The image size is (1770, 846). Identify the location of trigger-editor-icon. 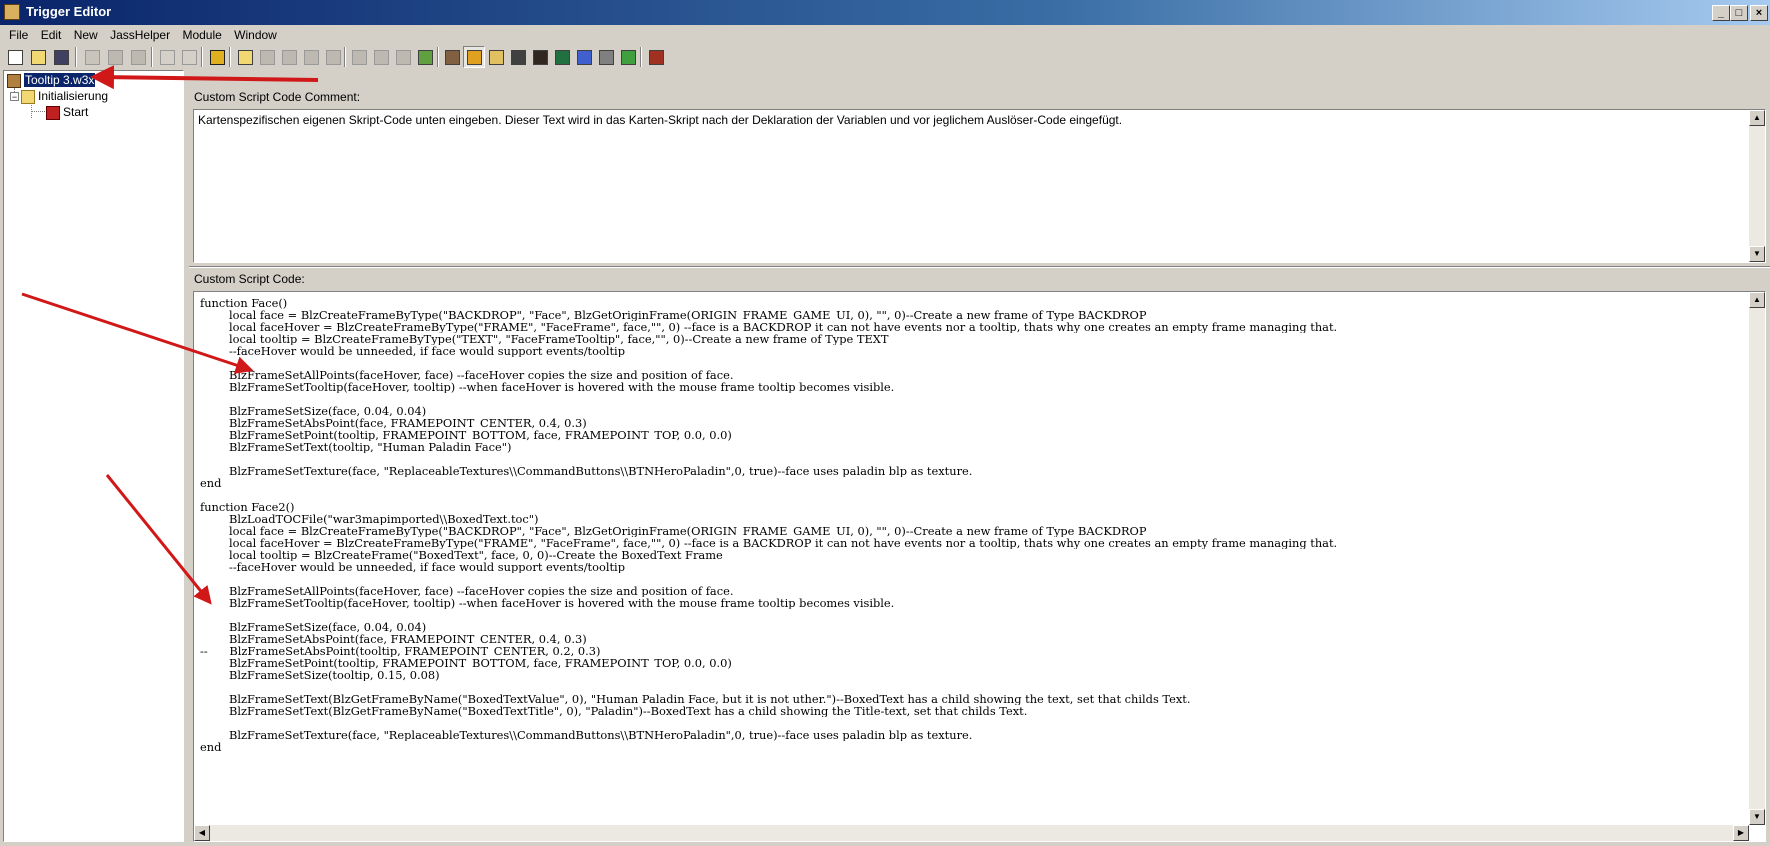
(474, 57).